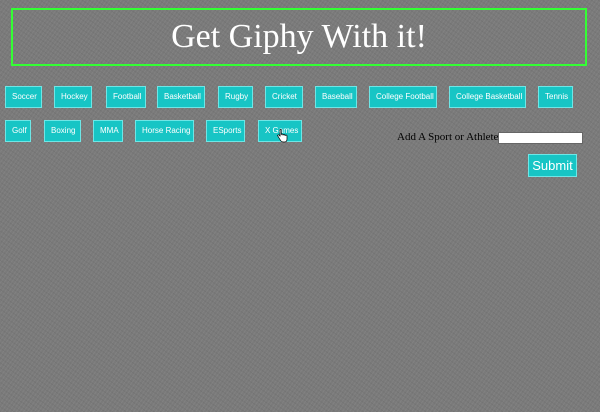  What do you see at coordinates (282, 136) in the screenshot?
I see `pointer-hand-cursor-icon` at bounding box center [282, 136].